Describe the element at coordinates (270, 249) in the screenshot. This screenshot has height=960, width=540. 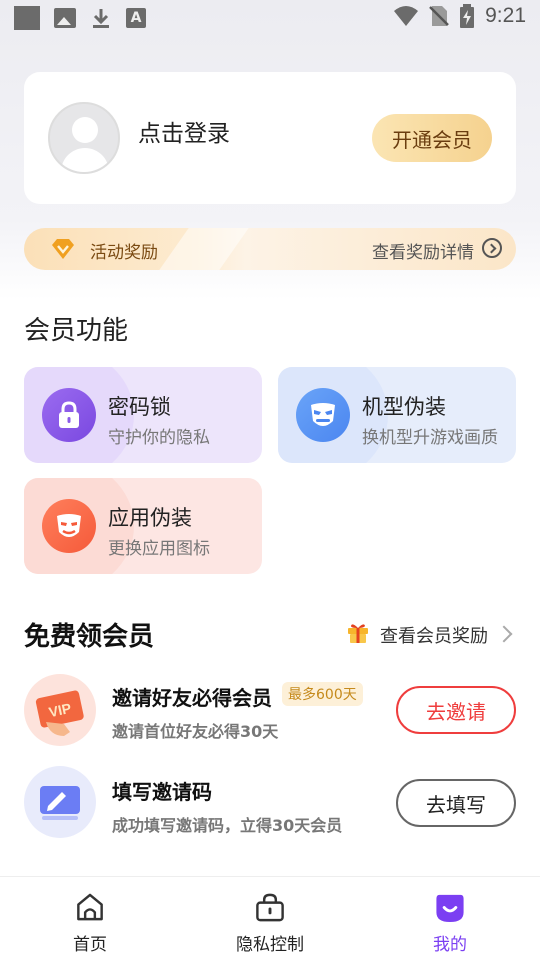
I see `activity-reward-bar: 活动奖励 查看奖励详情` at that location.